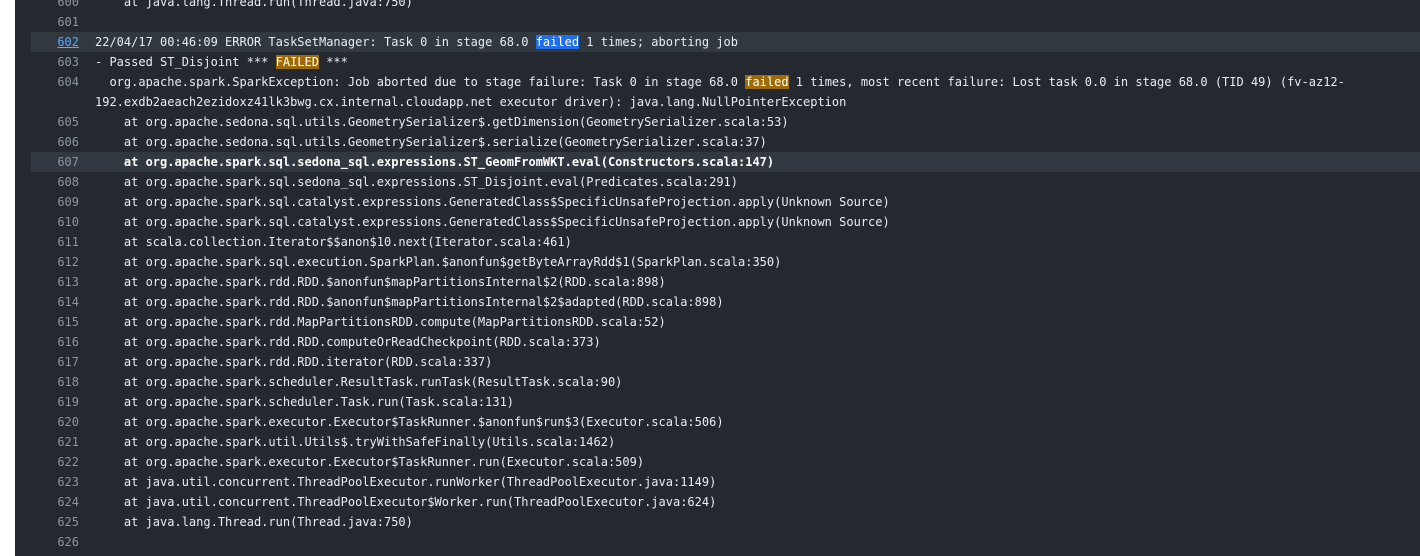  Describe the element at coordinates (749, 62) in the screenshot. I see `line-text: - Passed ST_Disjoint *** FAILED ***` at that location.